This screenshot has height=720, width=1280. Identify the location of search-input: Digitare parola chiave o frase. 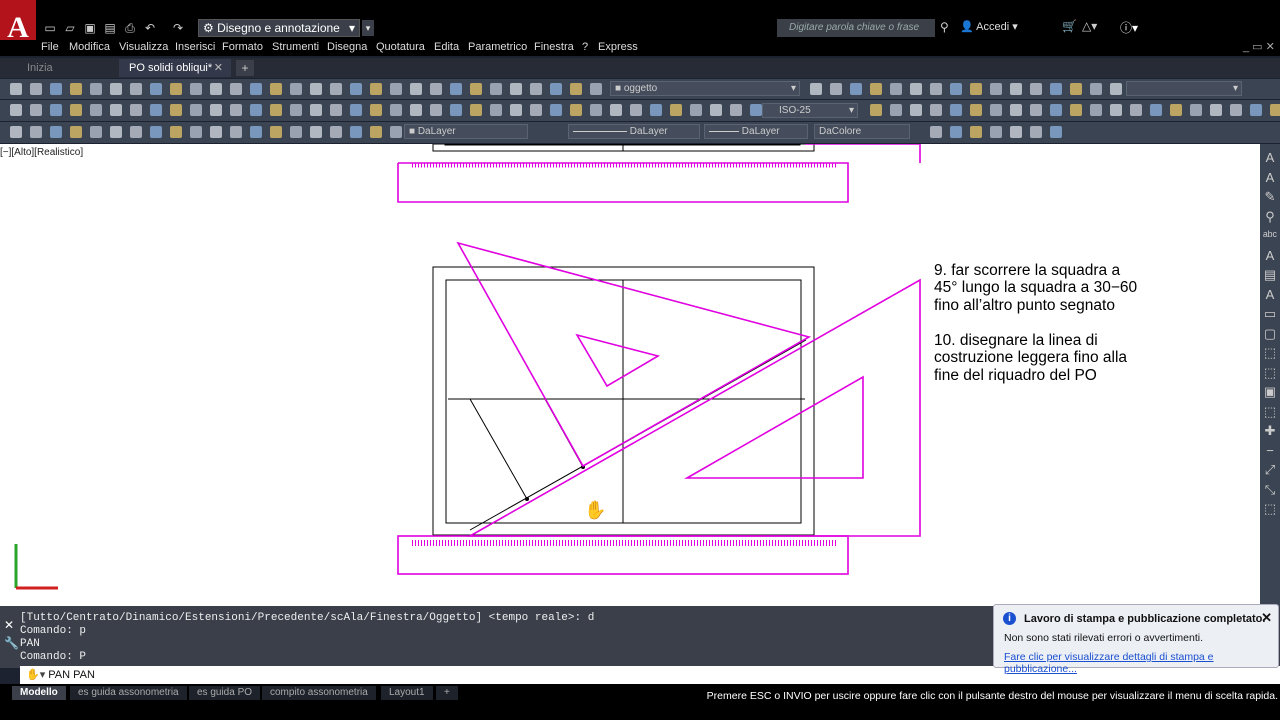
(856, 28).